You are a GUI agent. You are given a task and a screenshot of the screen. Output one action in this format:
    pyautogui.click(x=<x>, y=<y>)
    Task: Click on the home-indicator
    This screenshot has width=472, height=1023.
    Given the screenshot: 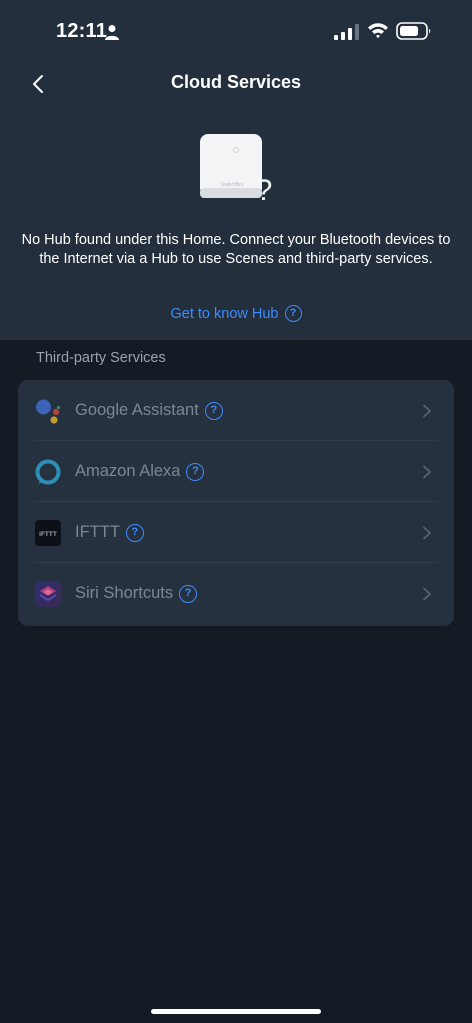 What is the action you would take?
    pyautogui.click(x=236, y=1011)
    